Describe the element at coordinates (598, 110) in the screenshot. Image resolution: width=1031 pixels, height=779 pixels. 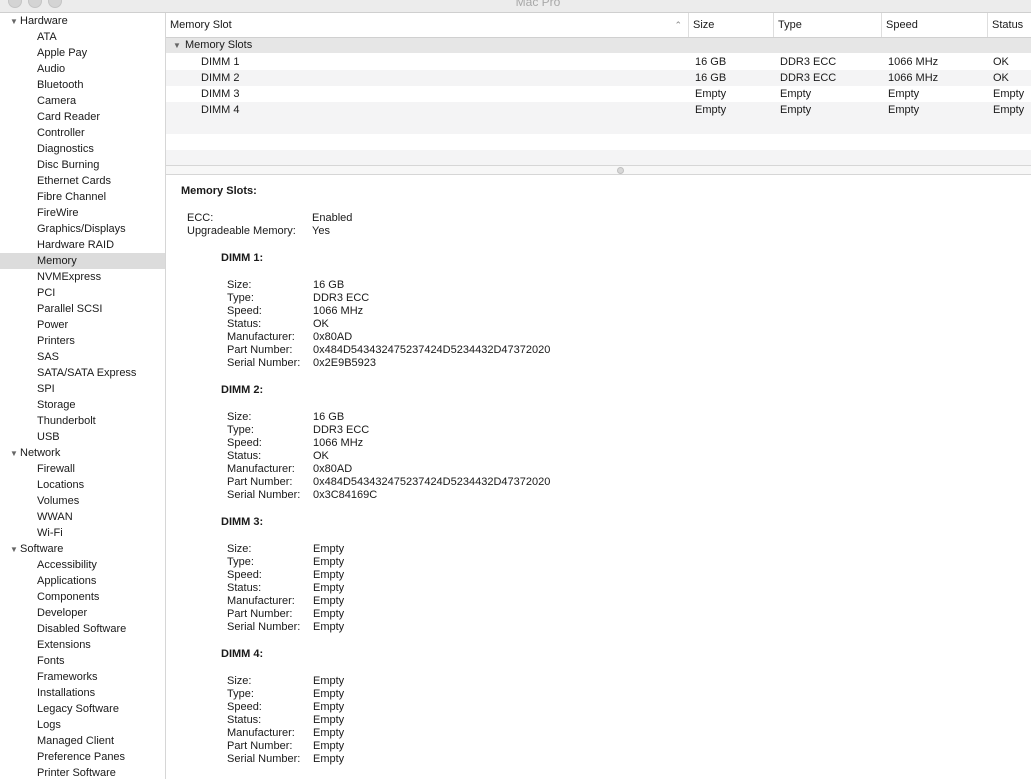
I see `table-row: DIMM 4 Empty Empty Empty Empty` at that location.